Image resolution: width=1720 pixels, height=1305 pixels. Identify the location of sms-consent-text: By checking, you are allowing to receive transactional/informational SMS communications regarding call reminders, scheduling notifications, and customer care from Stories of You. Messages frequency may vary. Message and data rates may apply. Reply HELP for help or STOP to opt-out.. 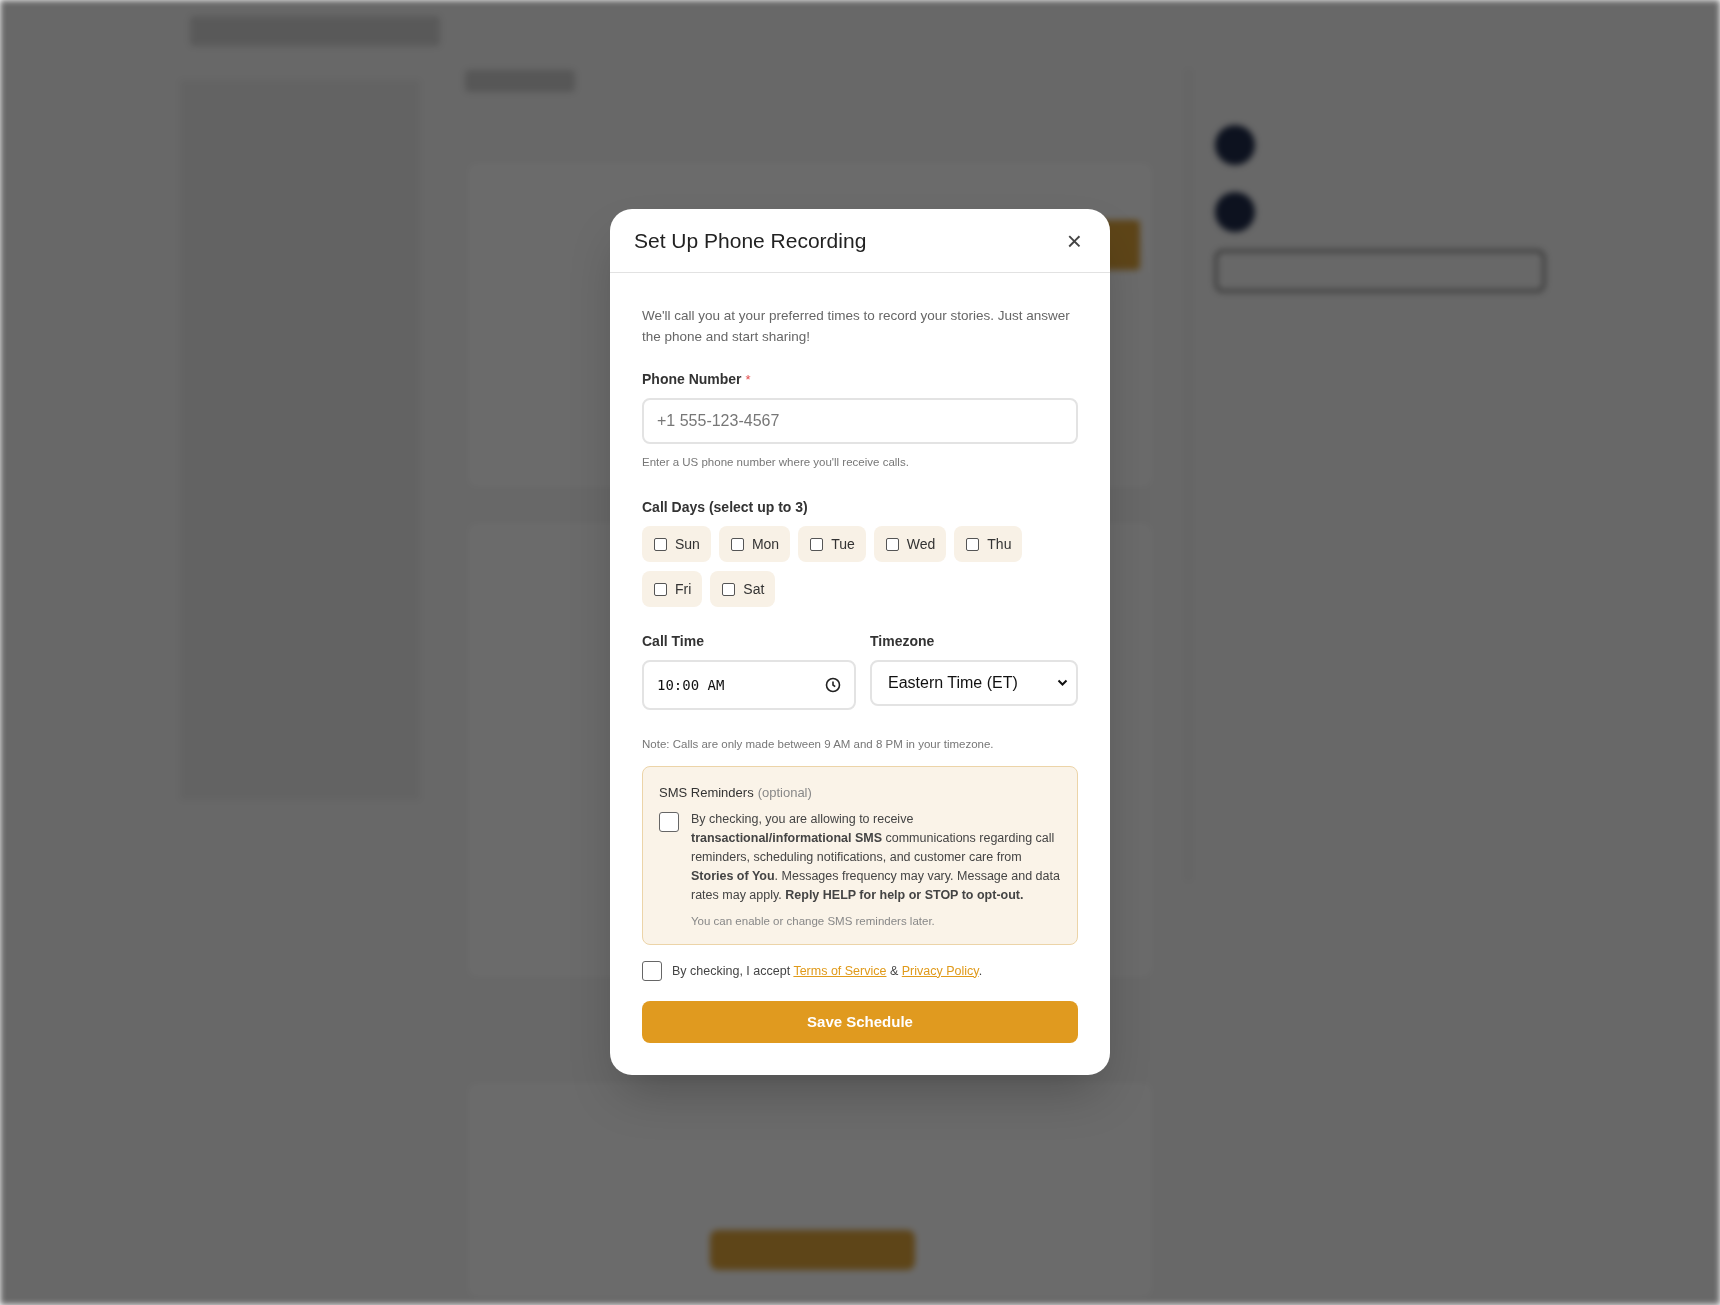
(876, 857).